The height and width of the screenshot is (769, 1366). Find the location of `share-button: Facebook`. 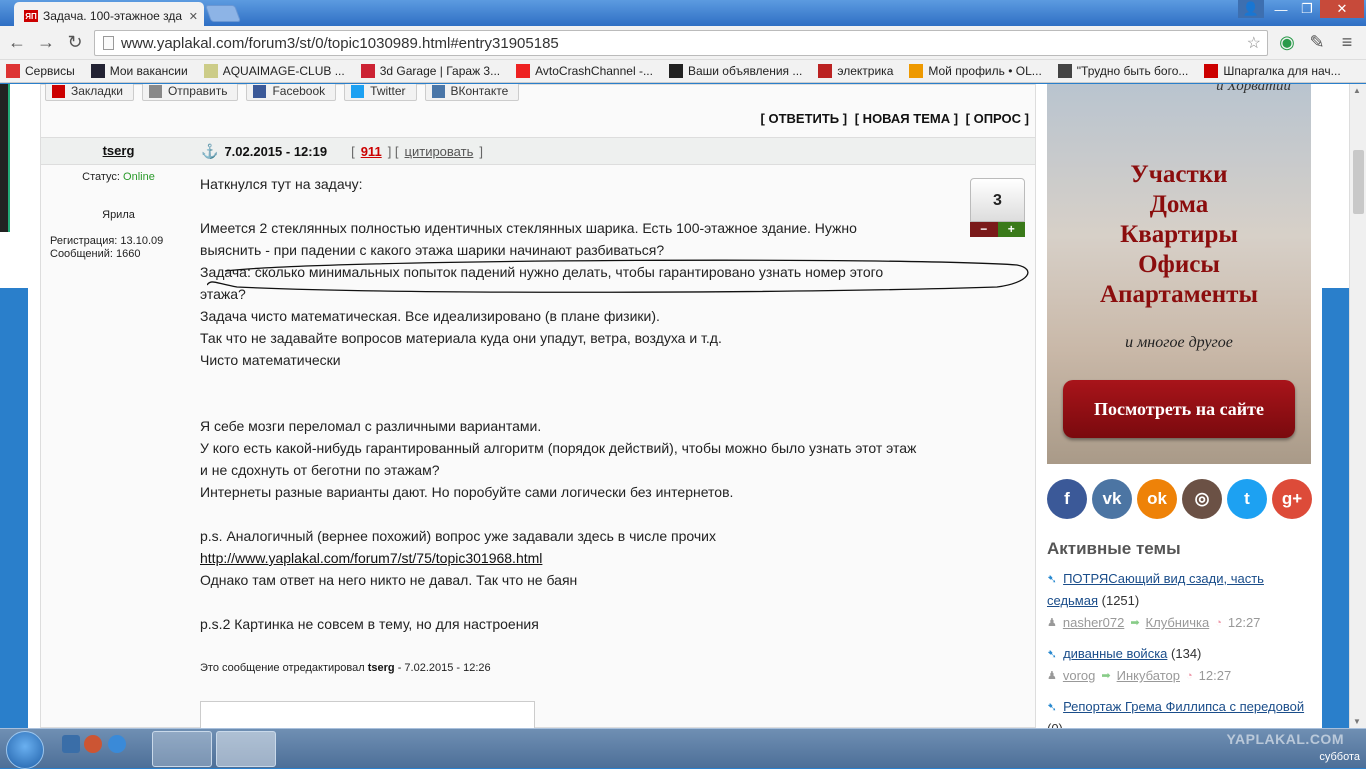

share-button: Facebook is located at coordinates (291, 92).